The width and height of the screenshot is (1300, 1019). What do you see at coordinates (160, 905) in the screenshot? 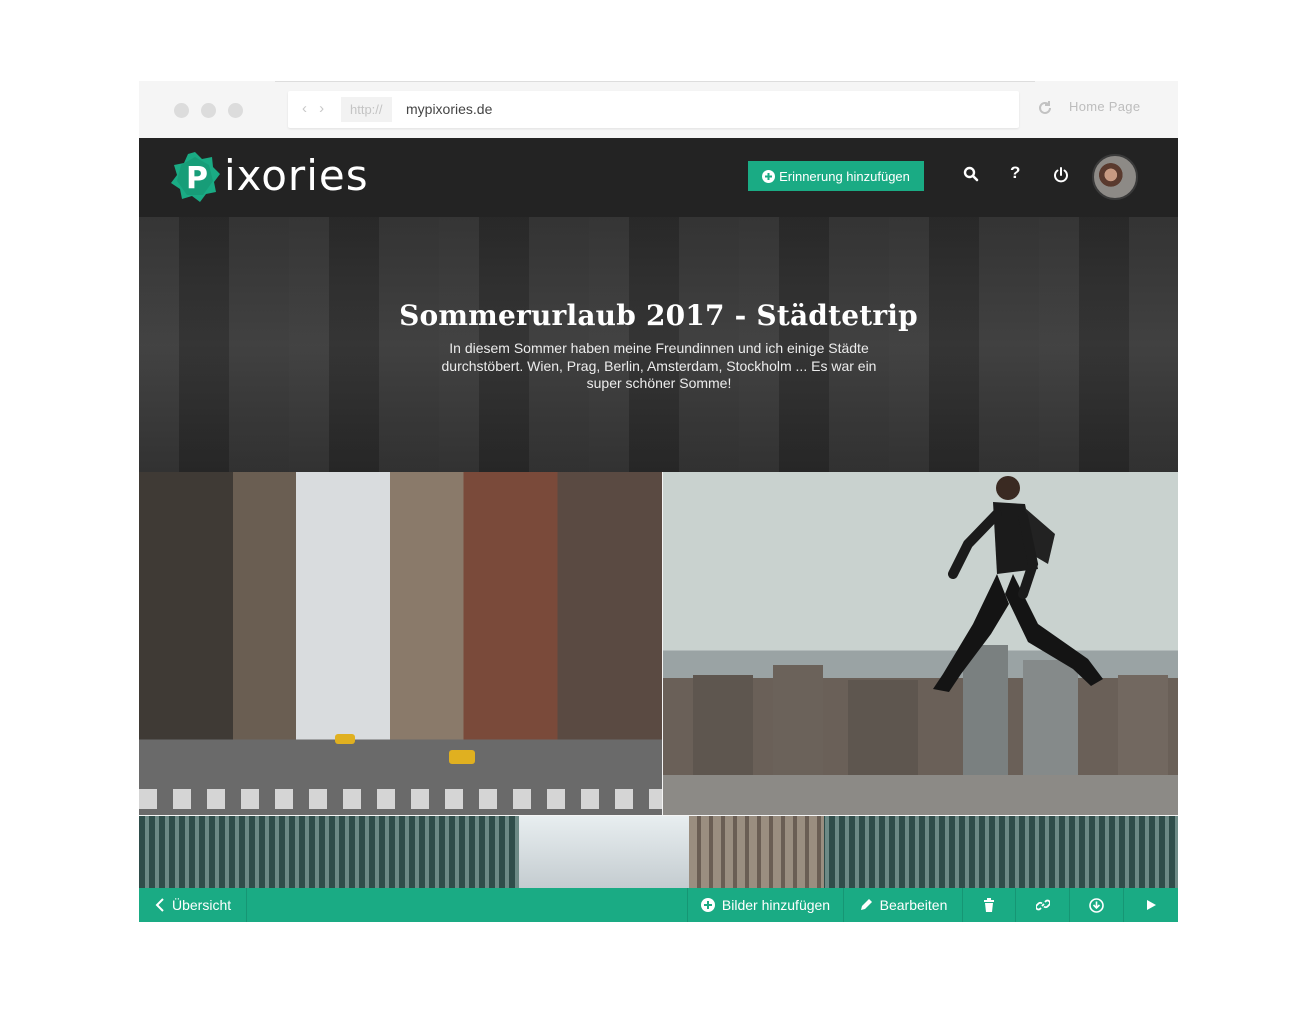
I see `chevron-left-icon` at bounding box center [160, 905].